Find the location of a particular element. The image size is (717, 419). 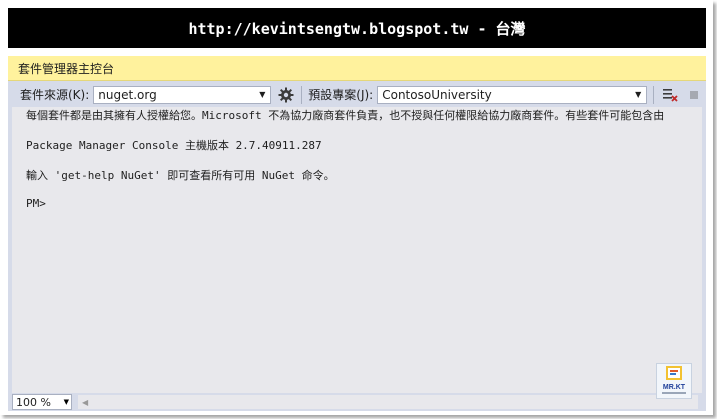

window-title: 套件管理器主控台 is located at coordinates (66, 68).